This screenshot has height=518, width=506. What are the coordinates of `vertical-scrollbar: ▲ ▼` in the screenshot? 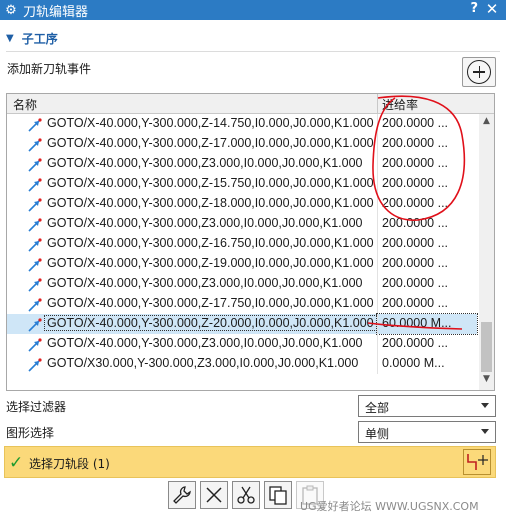 It's located at (486, 252).